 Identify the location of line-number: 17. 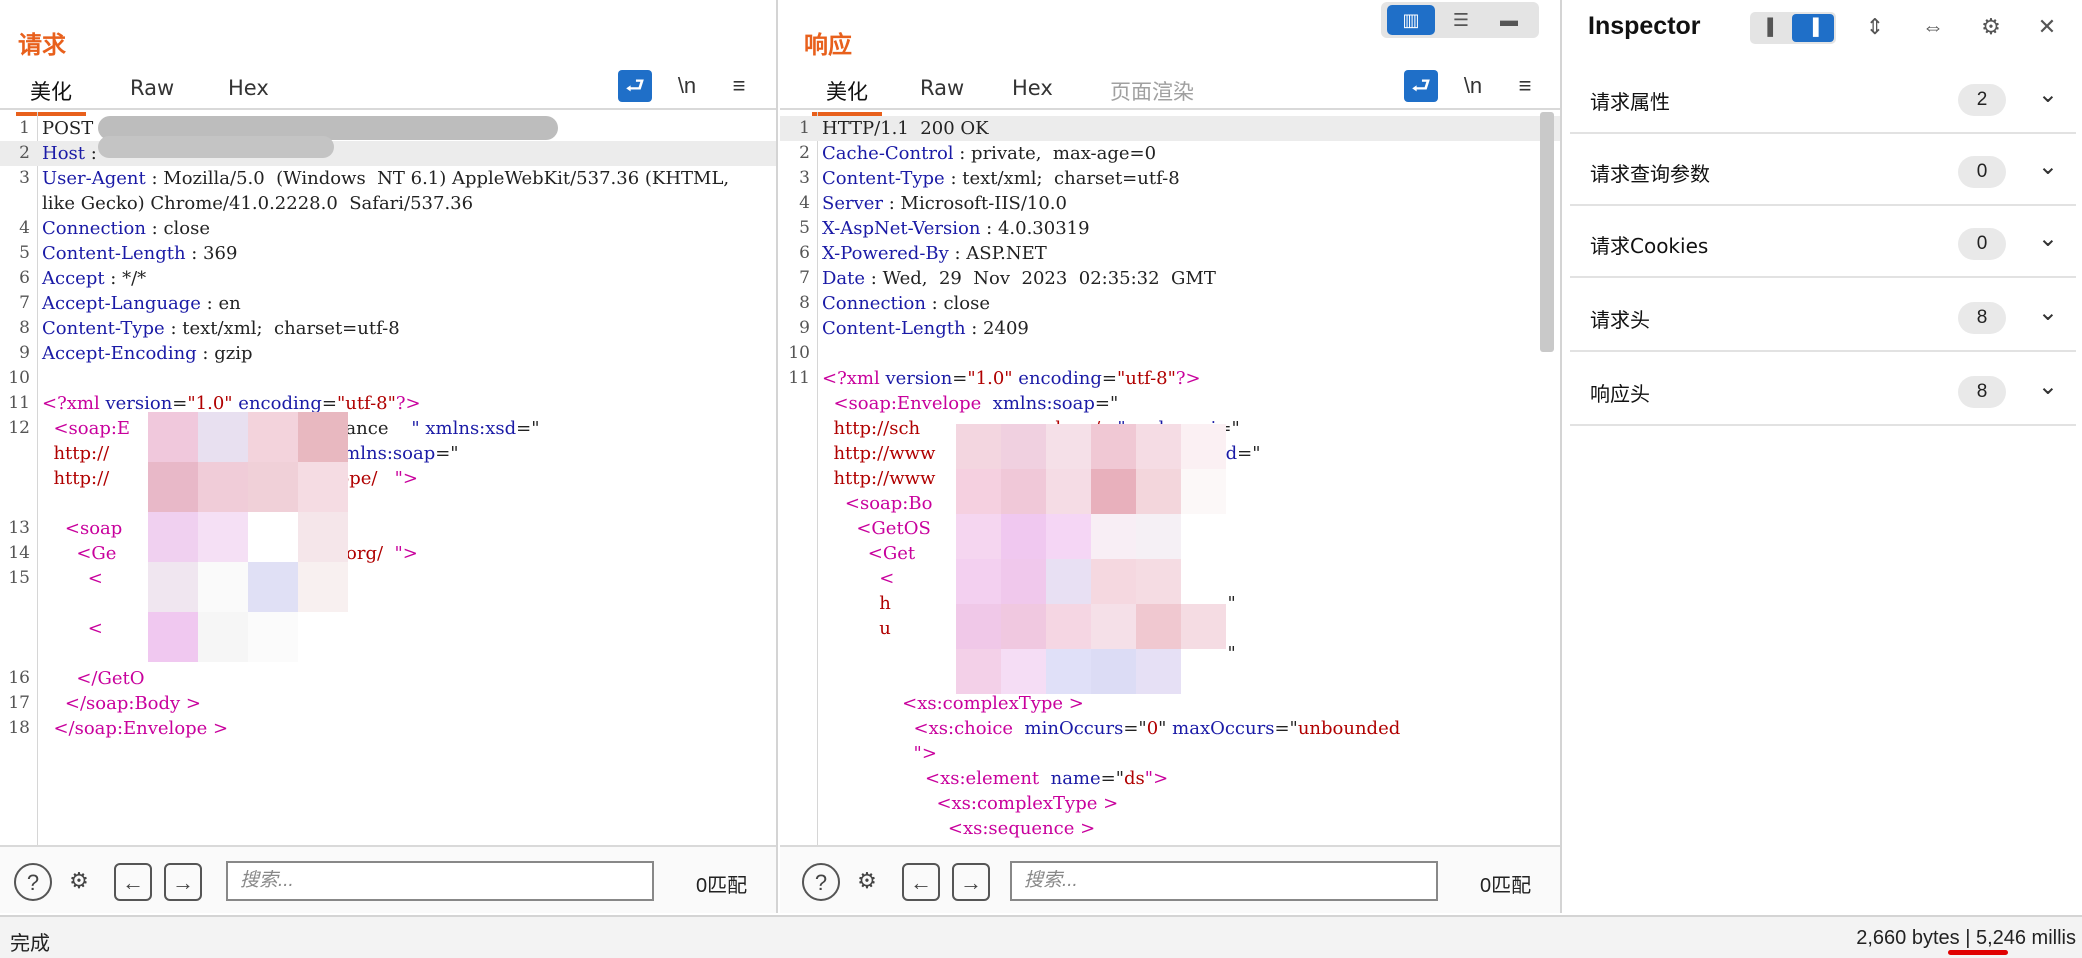
(19, 703).